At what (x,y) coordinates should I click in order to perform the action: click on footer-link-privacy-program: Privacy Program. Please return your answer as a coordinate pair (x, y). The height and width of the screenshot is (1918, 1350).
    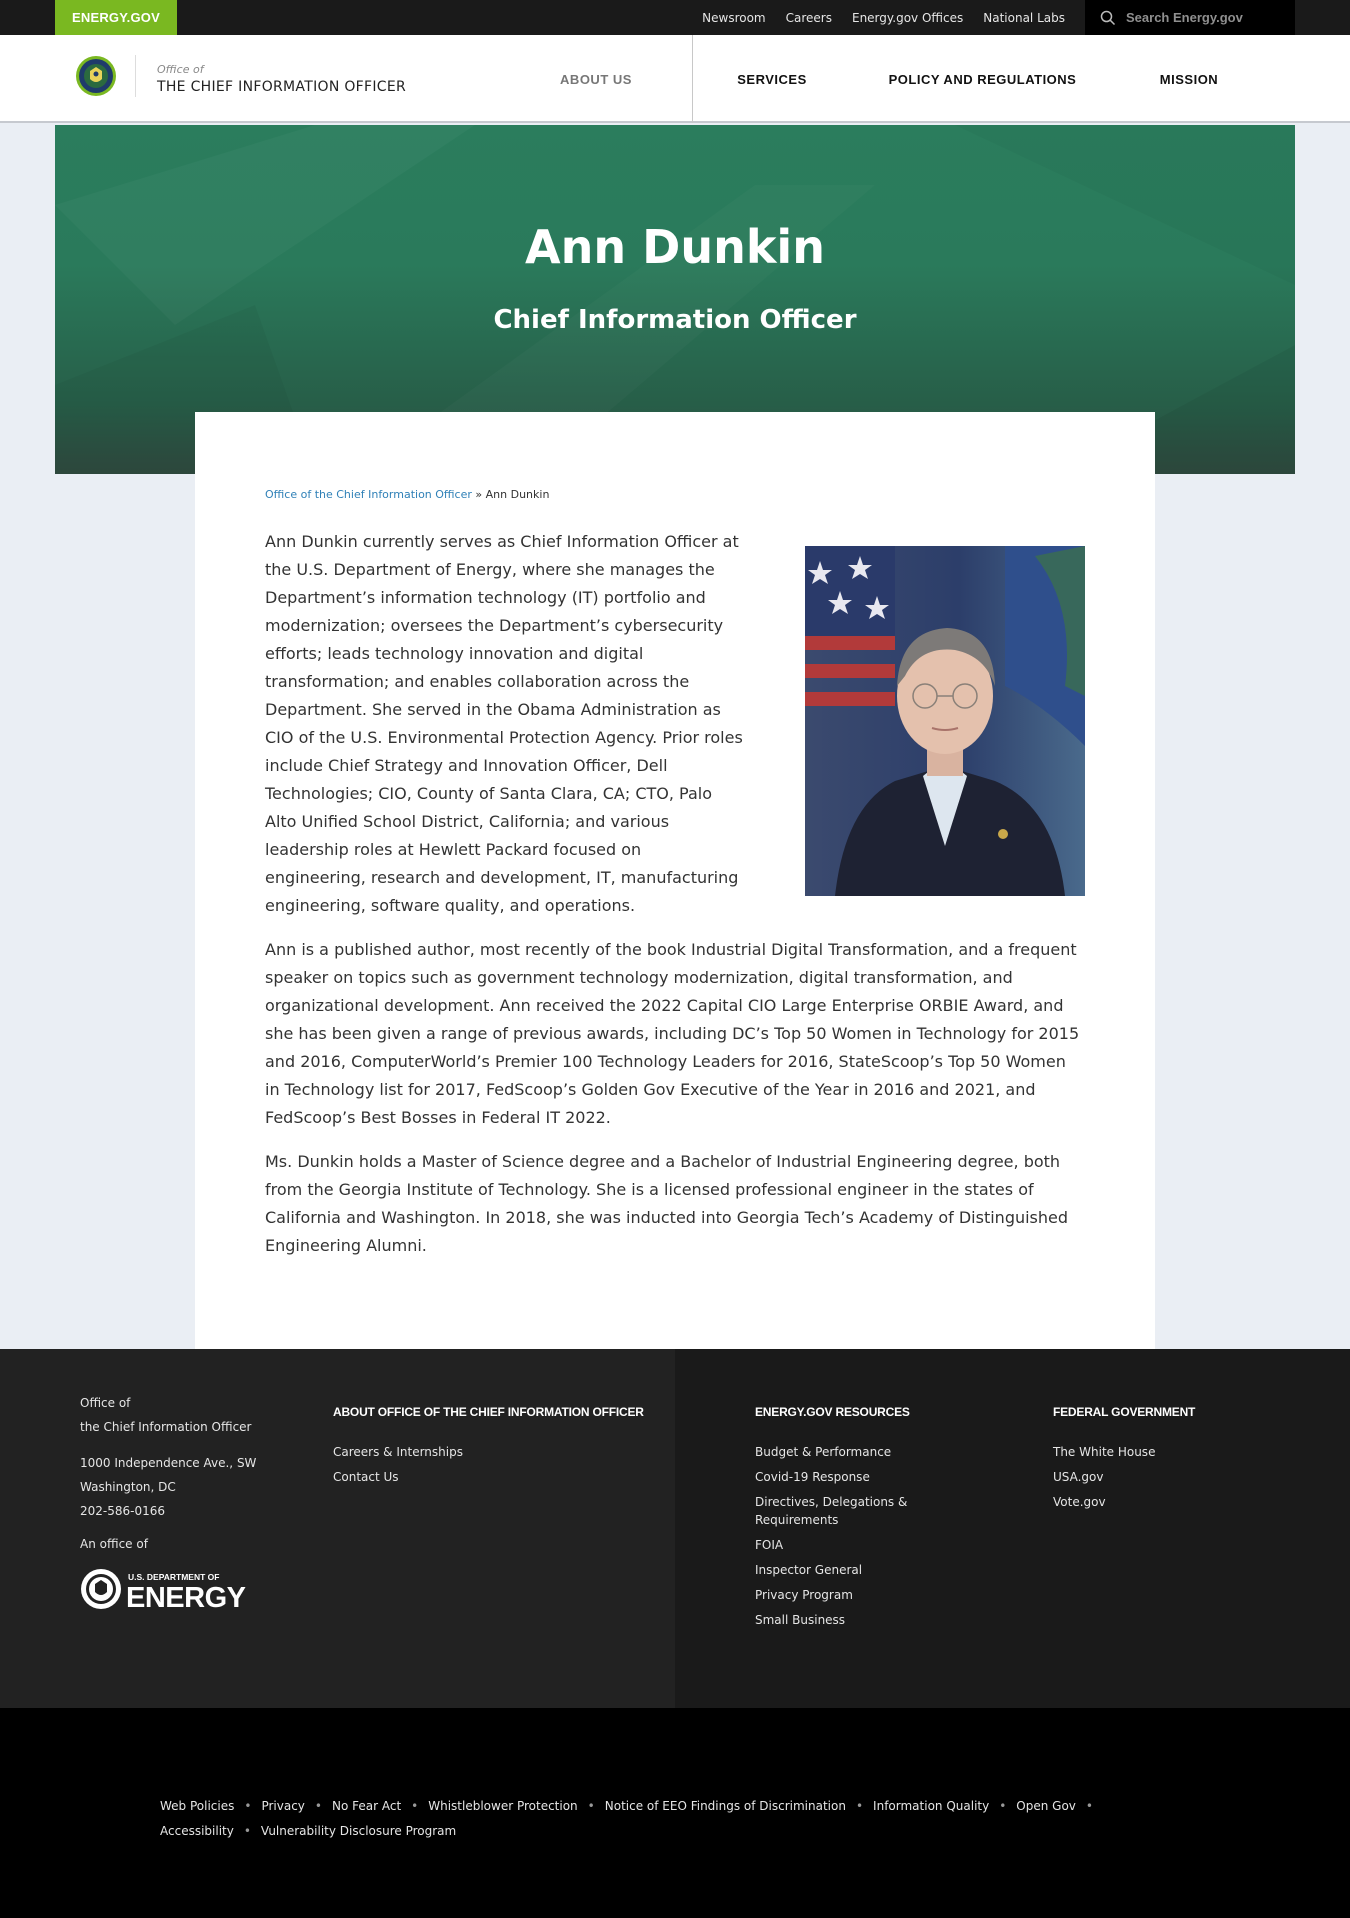
    Looking at the image, I should click on (842, 1595).